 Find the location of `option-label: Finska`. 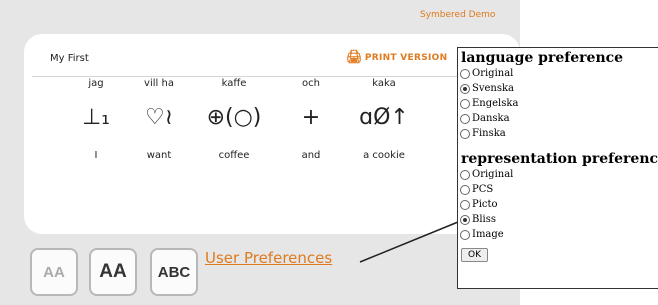

option-label: Finska is located at coordinates (489, 133).